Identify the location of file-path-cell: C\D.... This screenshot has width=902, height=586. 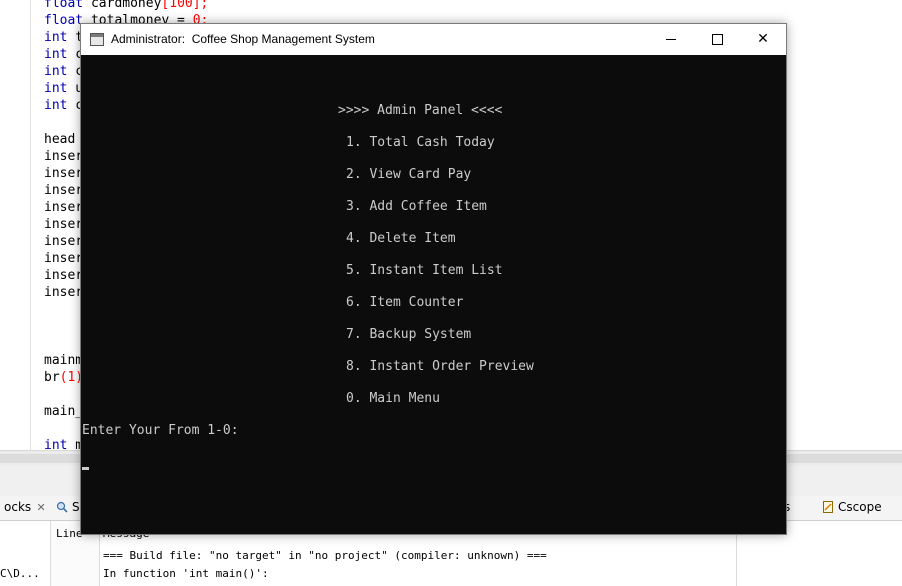
(20, 573).